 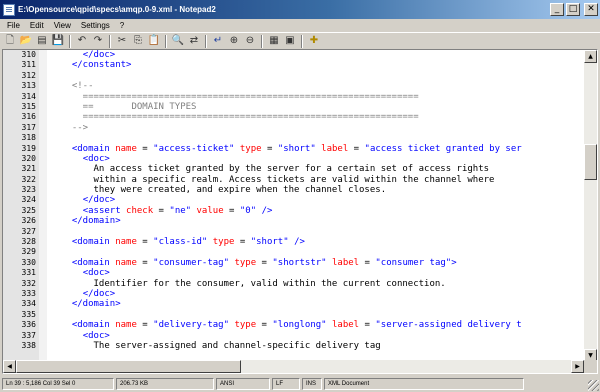 What do you see at coordinates (573, 9) in the screenshot?
I see `maximize-button: □` at bounding box center [573, 9].